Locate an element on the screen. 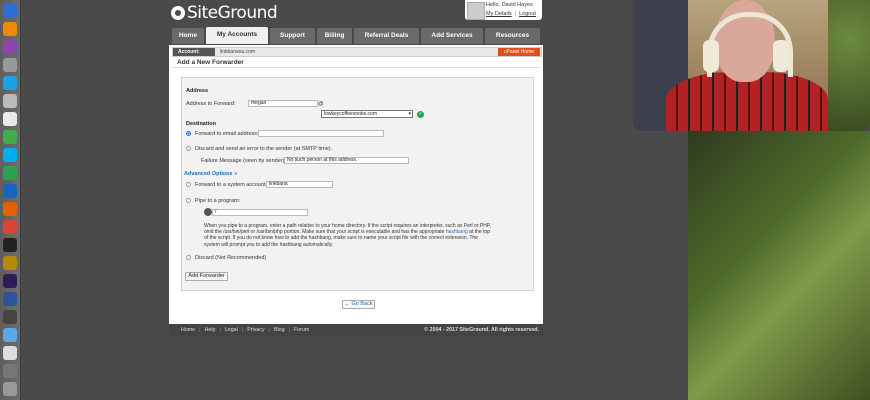 The height and width of the screenshot is (400, 870). discard-radio is located at coordinates (188, 257).